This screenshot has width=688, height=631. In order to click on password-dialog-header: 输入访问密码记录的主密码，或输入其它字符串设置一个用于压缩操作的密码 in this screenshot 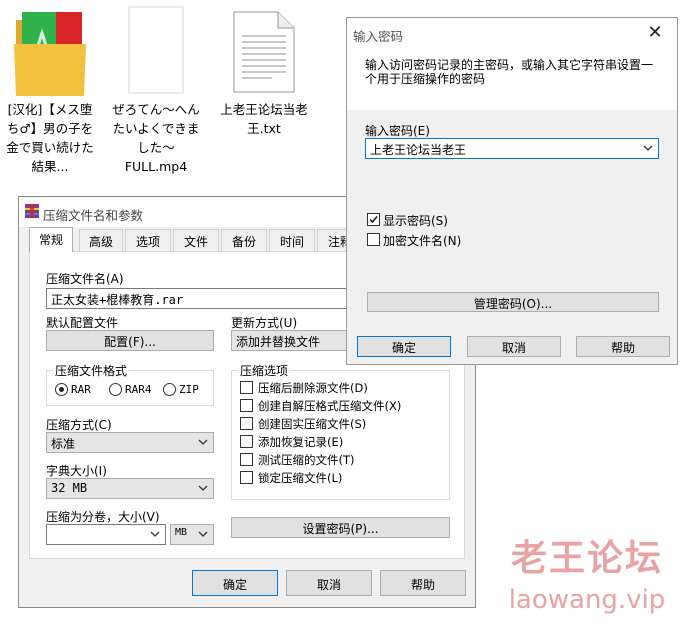, I will do `click(512, 79)`.